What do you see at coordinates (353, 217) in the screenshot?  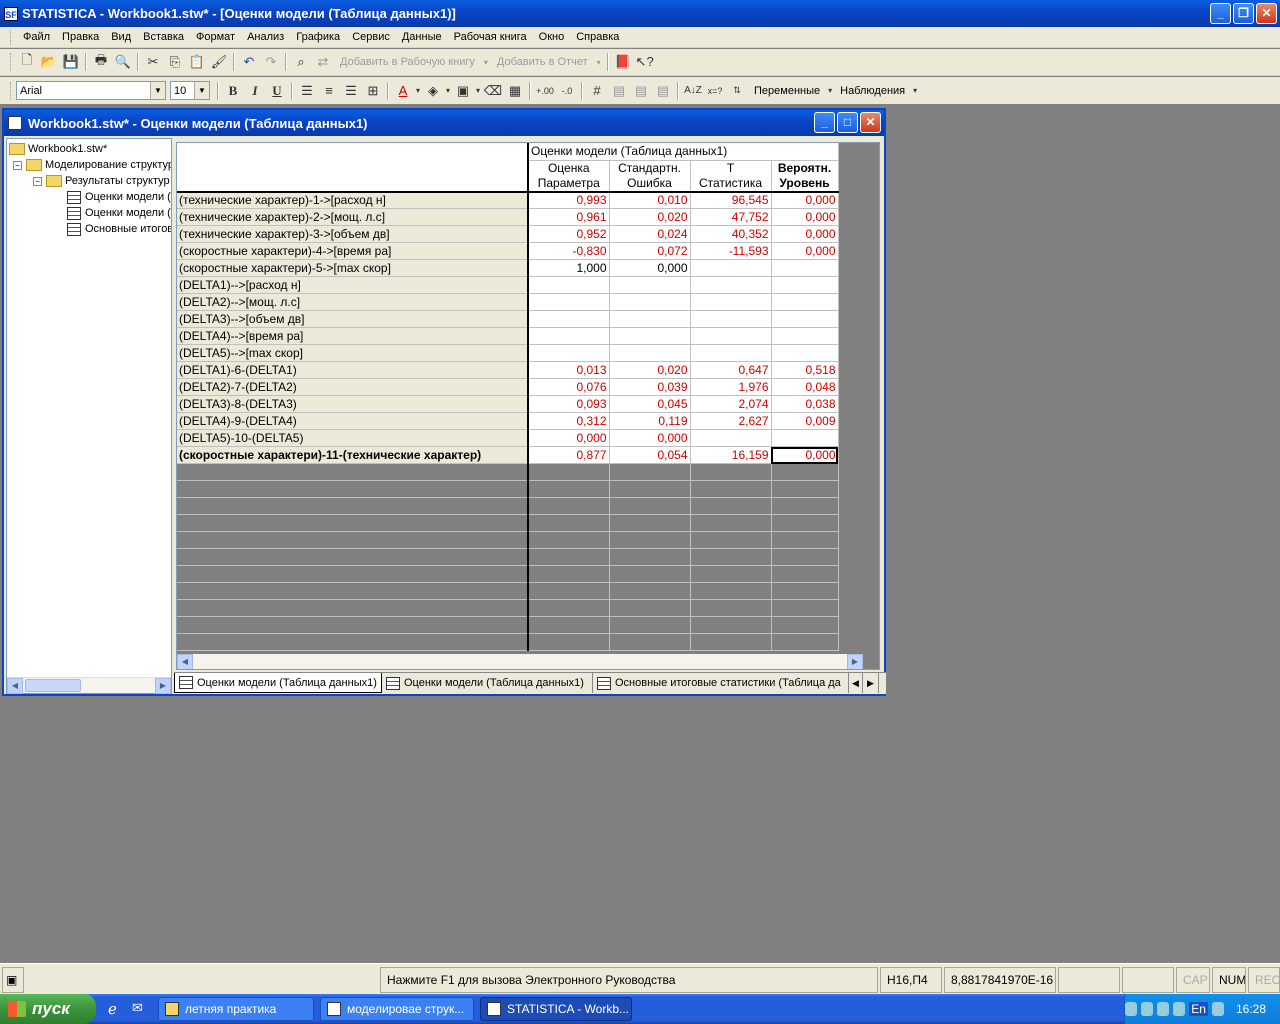 I see `row-header: (технические характер)-2->[мощ. л.с]` at bounding box center [353, 217].